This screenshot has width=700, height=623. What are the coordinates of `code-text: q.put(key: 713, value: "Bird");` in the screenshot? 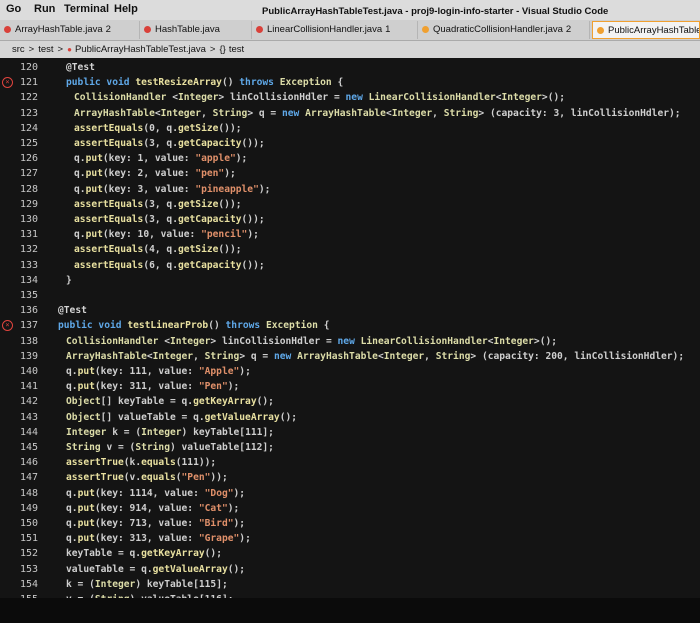 It's located at (155, 523).